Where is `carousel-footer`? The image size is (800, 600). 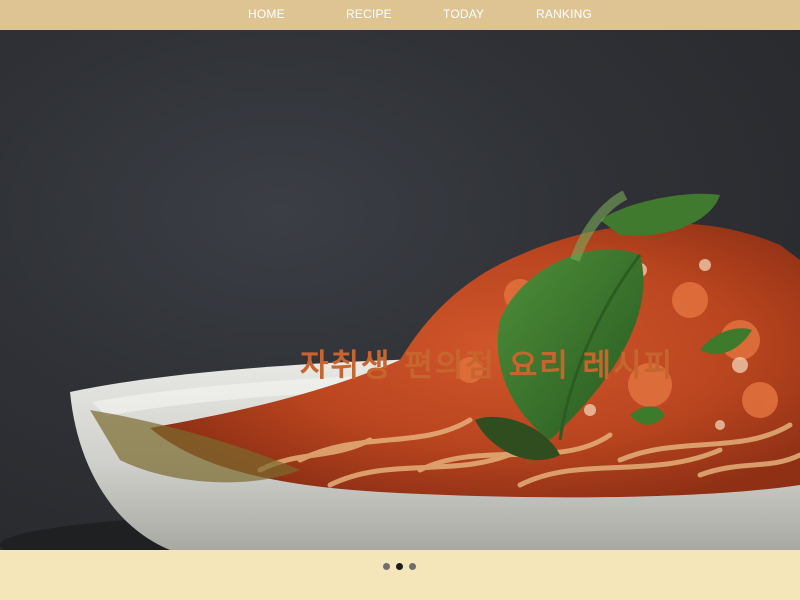
carousel-footer is located at coordinates (400, 575).